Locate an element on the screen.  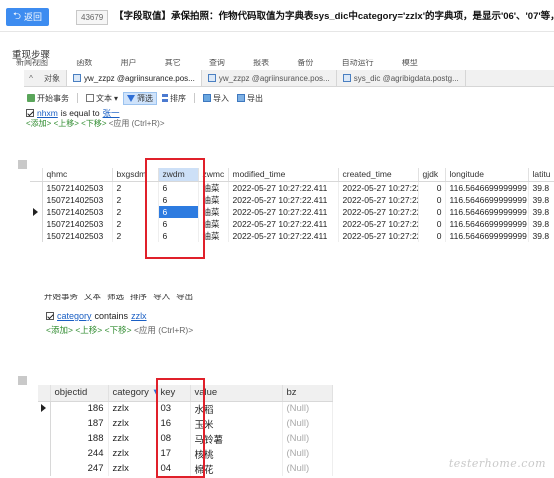
cell: 04 is located at coordinates (173, 468).